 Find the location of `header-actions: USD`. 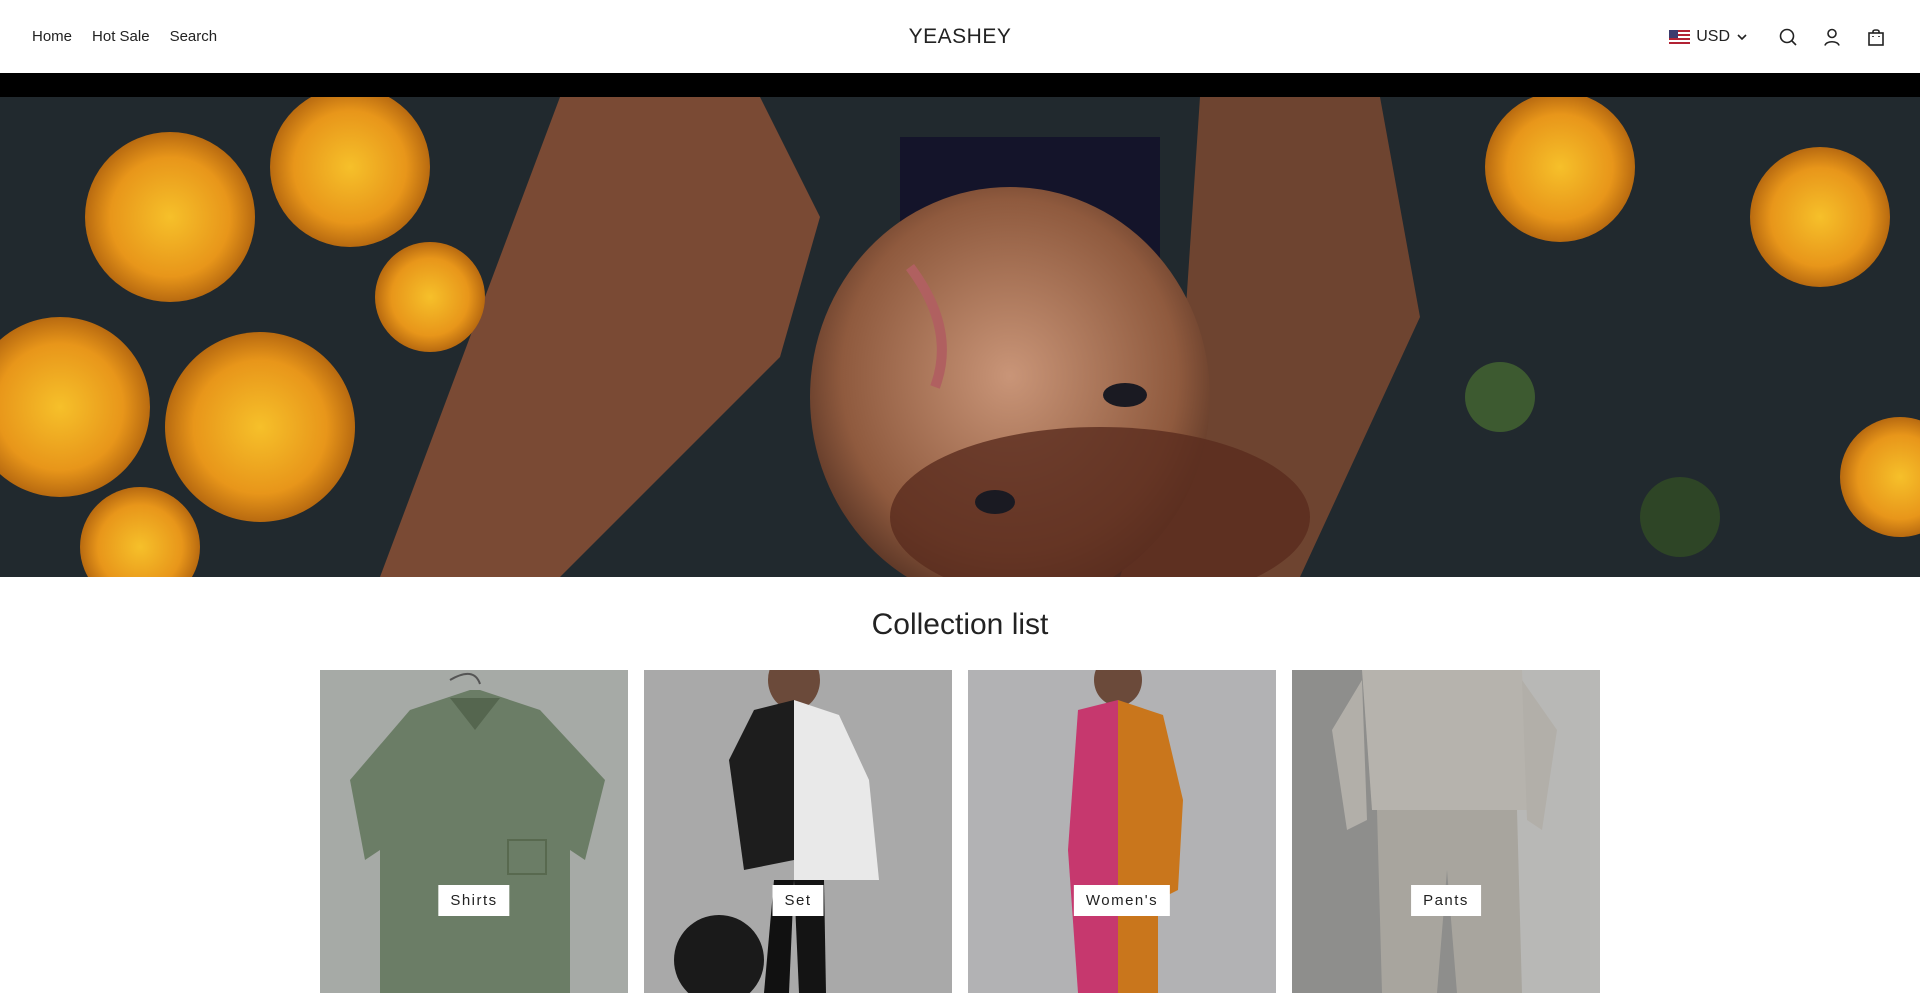

header-actions: USD is located at coordinates (1778, 36).